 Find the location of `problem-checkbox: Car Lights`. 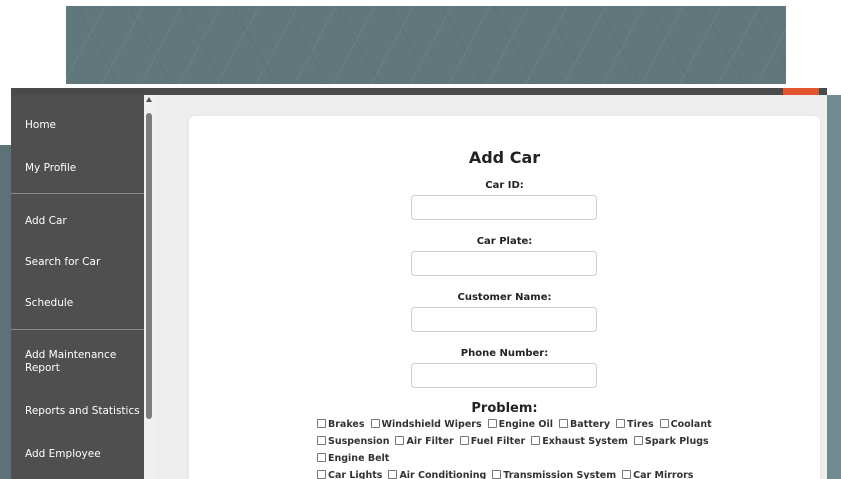

problem-checkbox: Car Lights is located at coordinates (349, 474).